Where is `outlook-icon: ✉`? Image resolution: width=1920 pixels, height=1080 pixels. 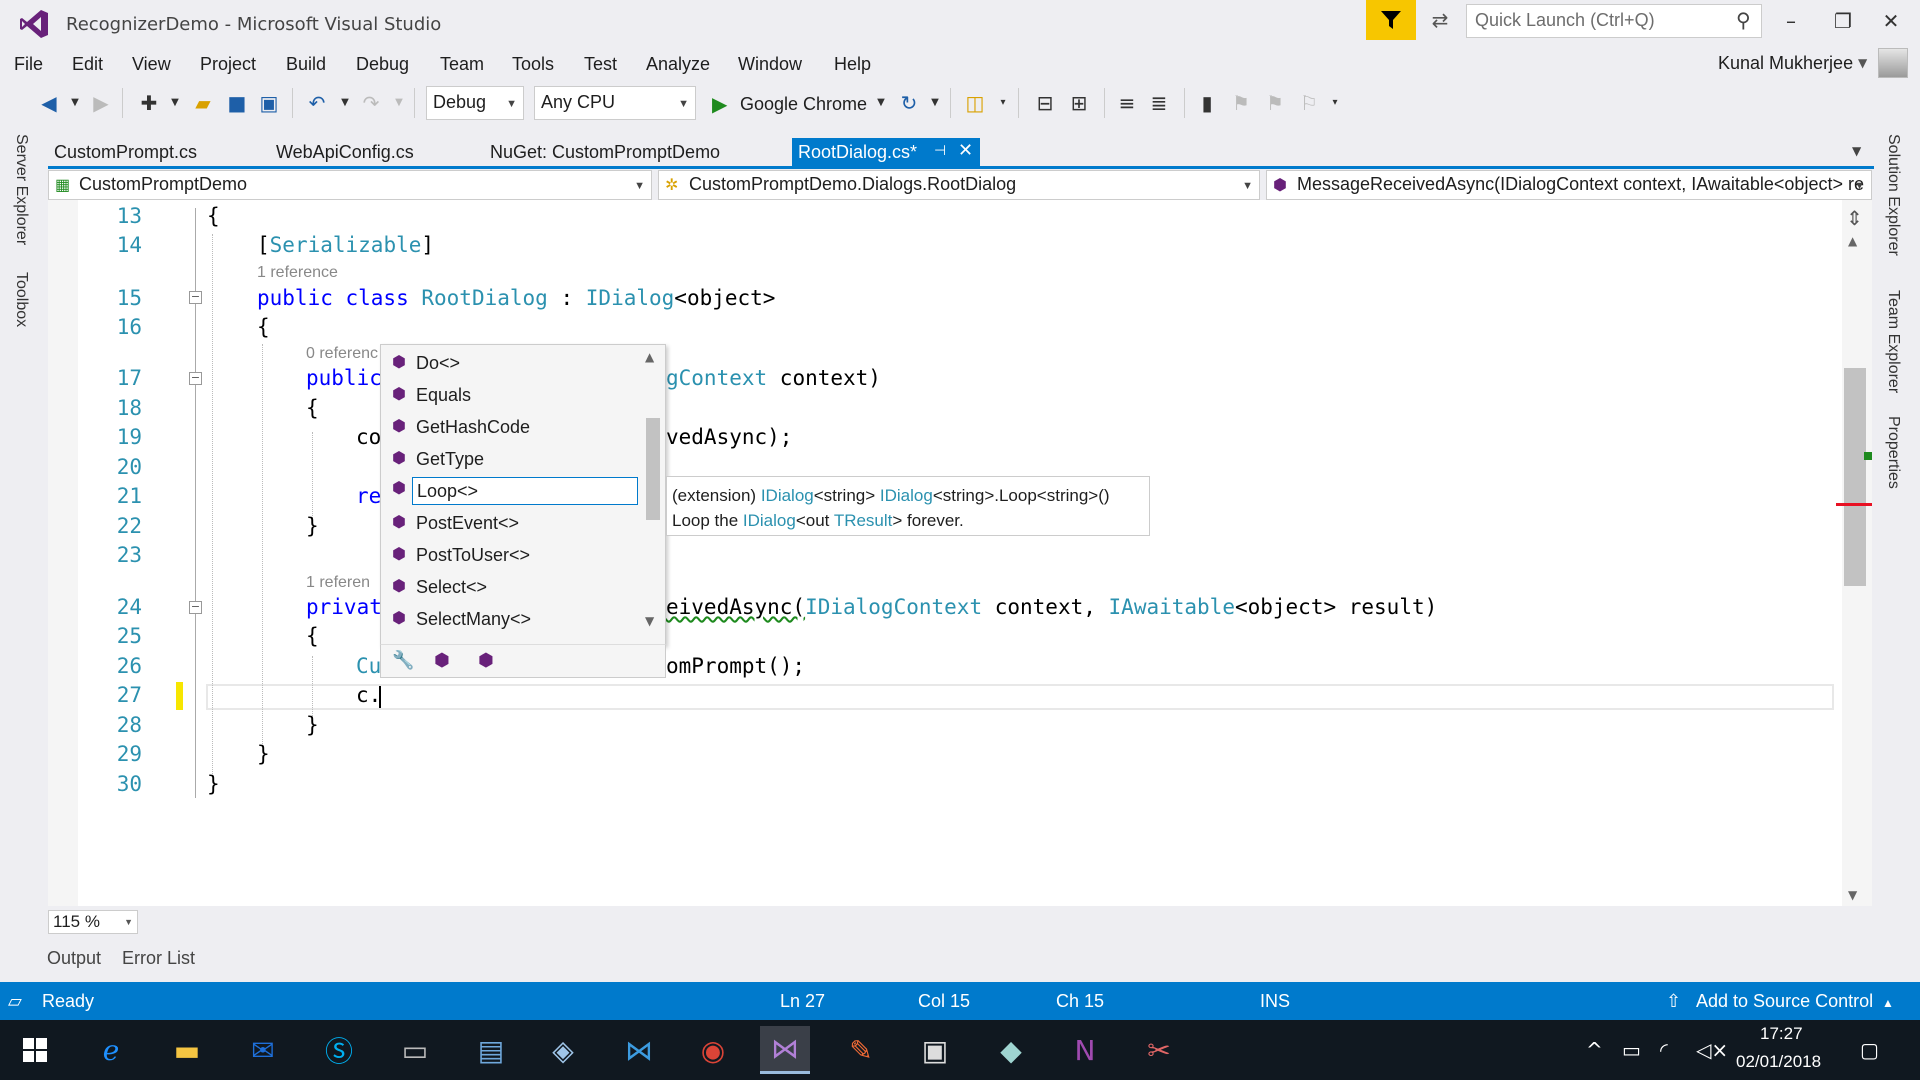
outlook-icon: ✉ is located at coordinates (263, 1050).